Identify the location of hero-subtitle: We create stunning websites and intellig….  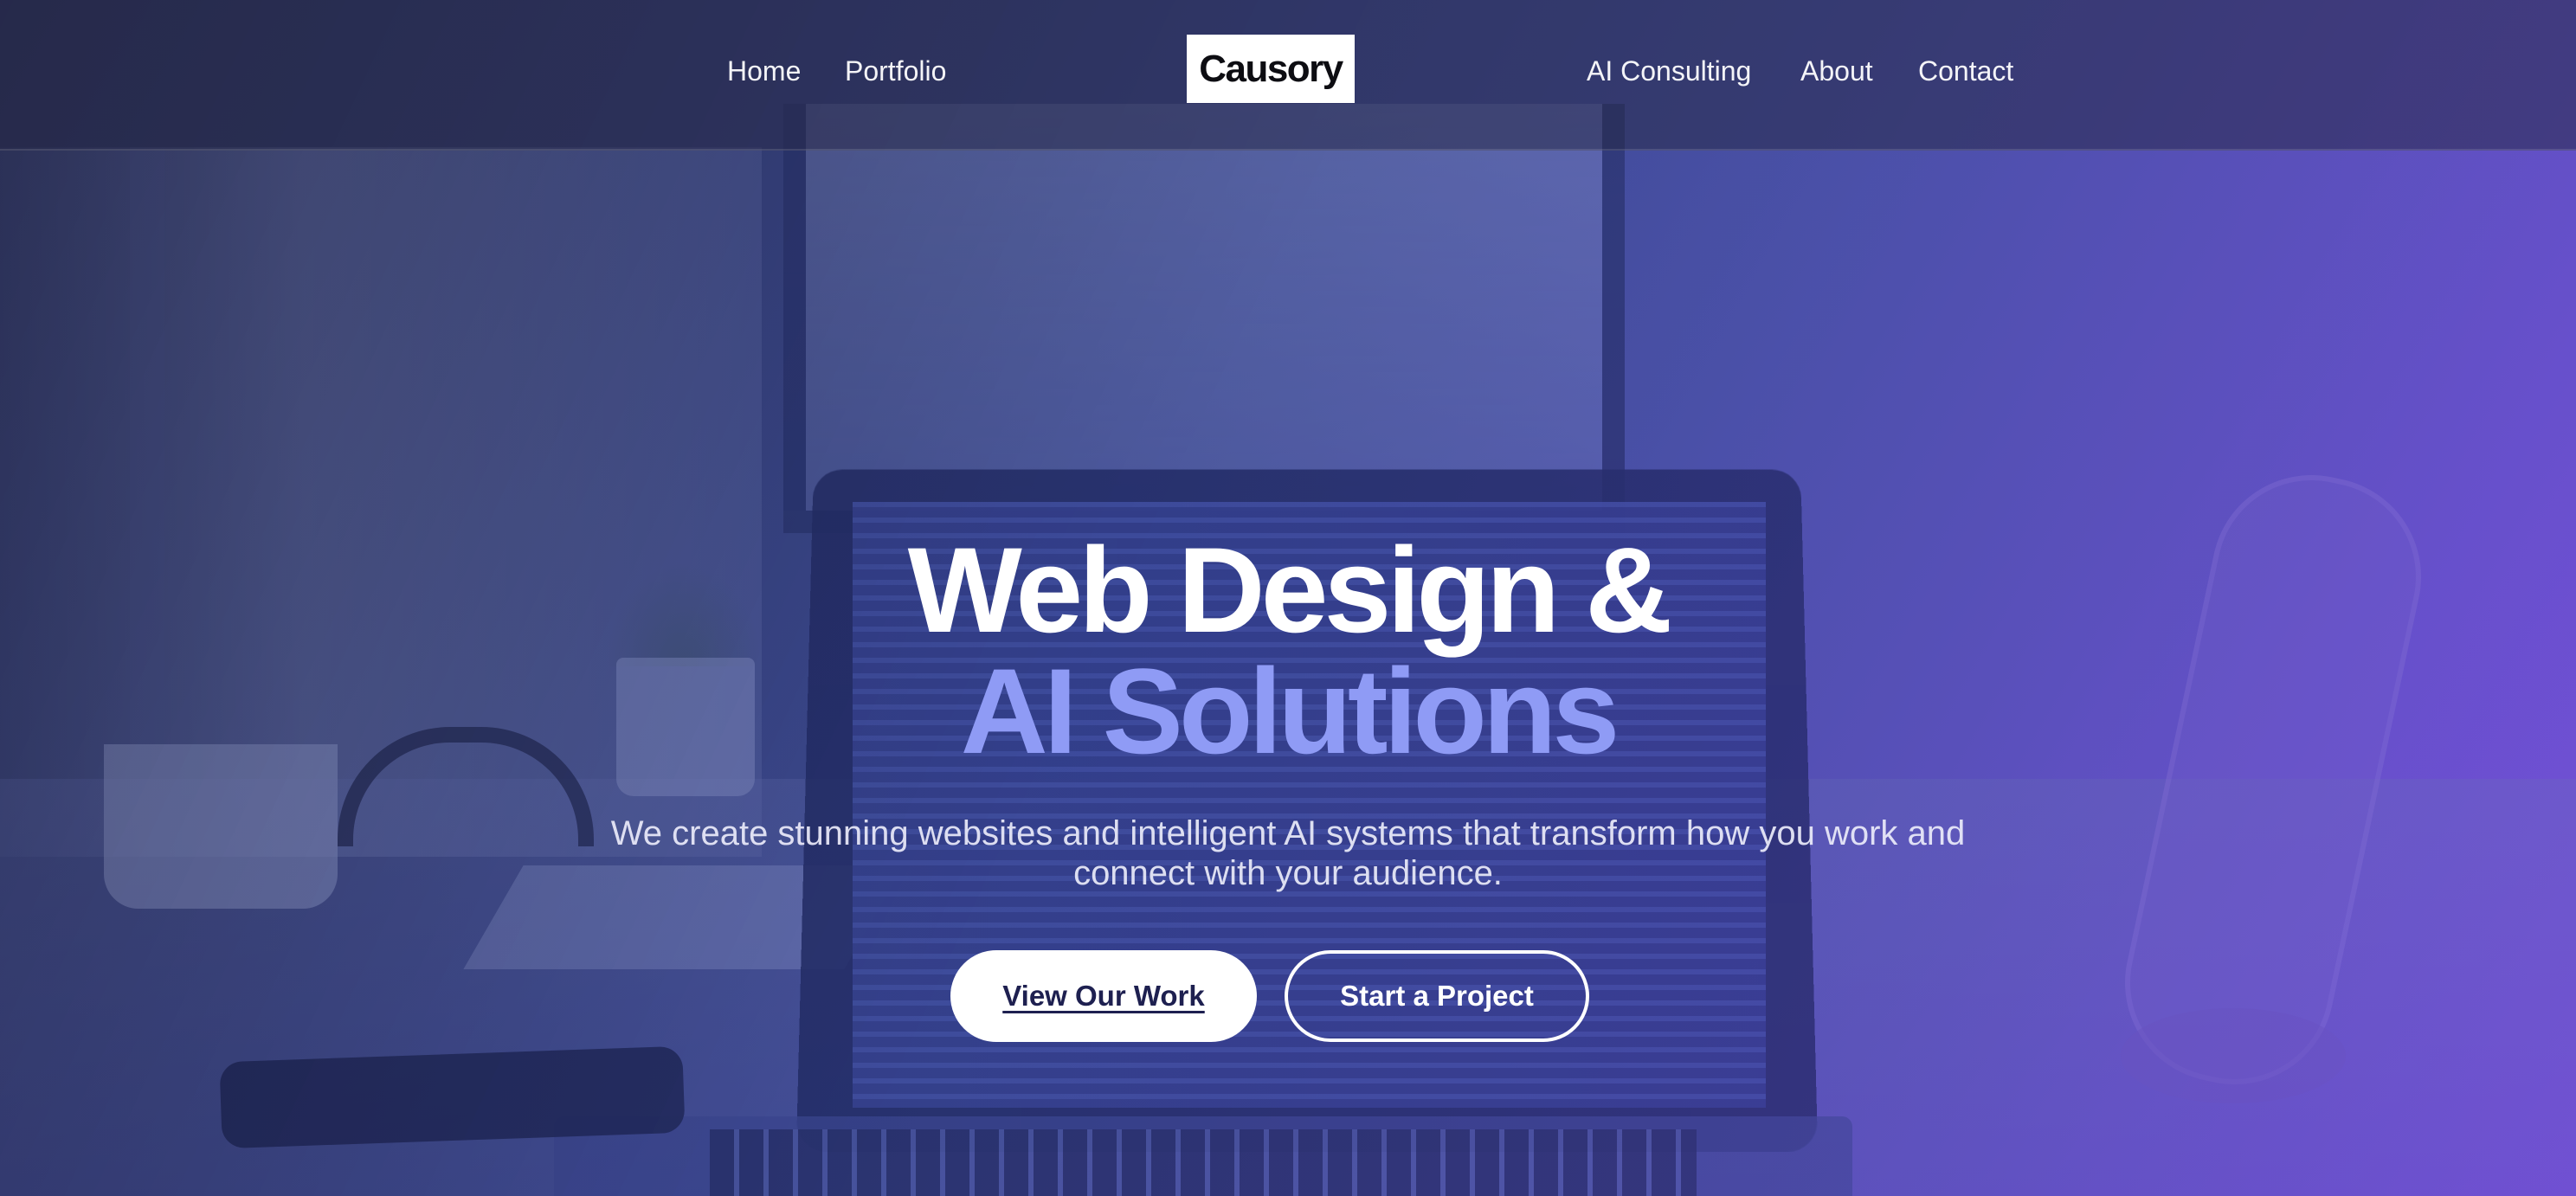
(1288, 853).